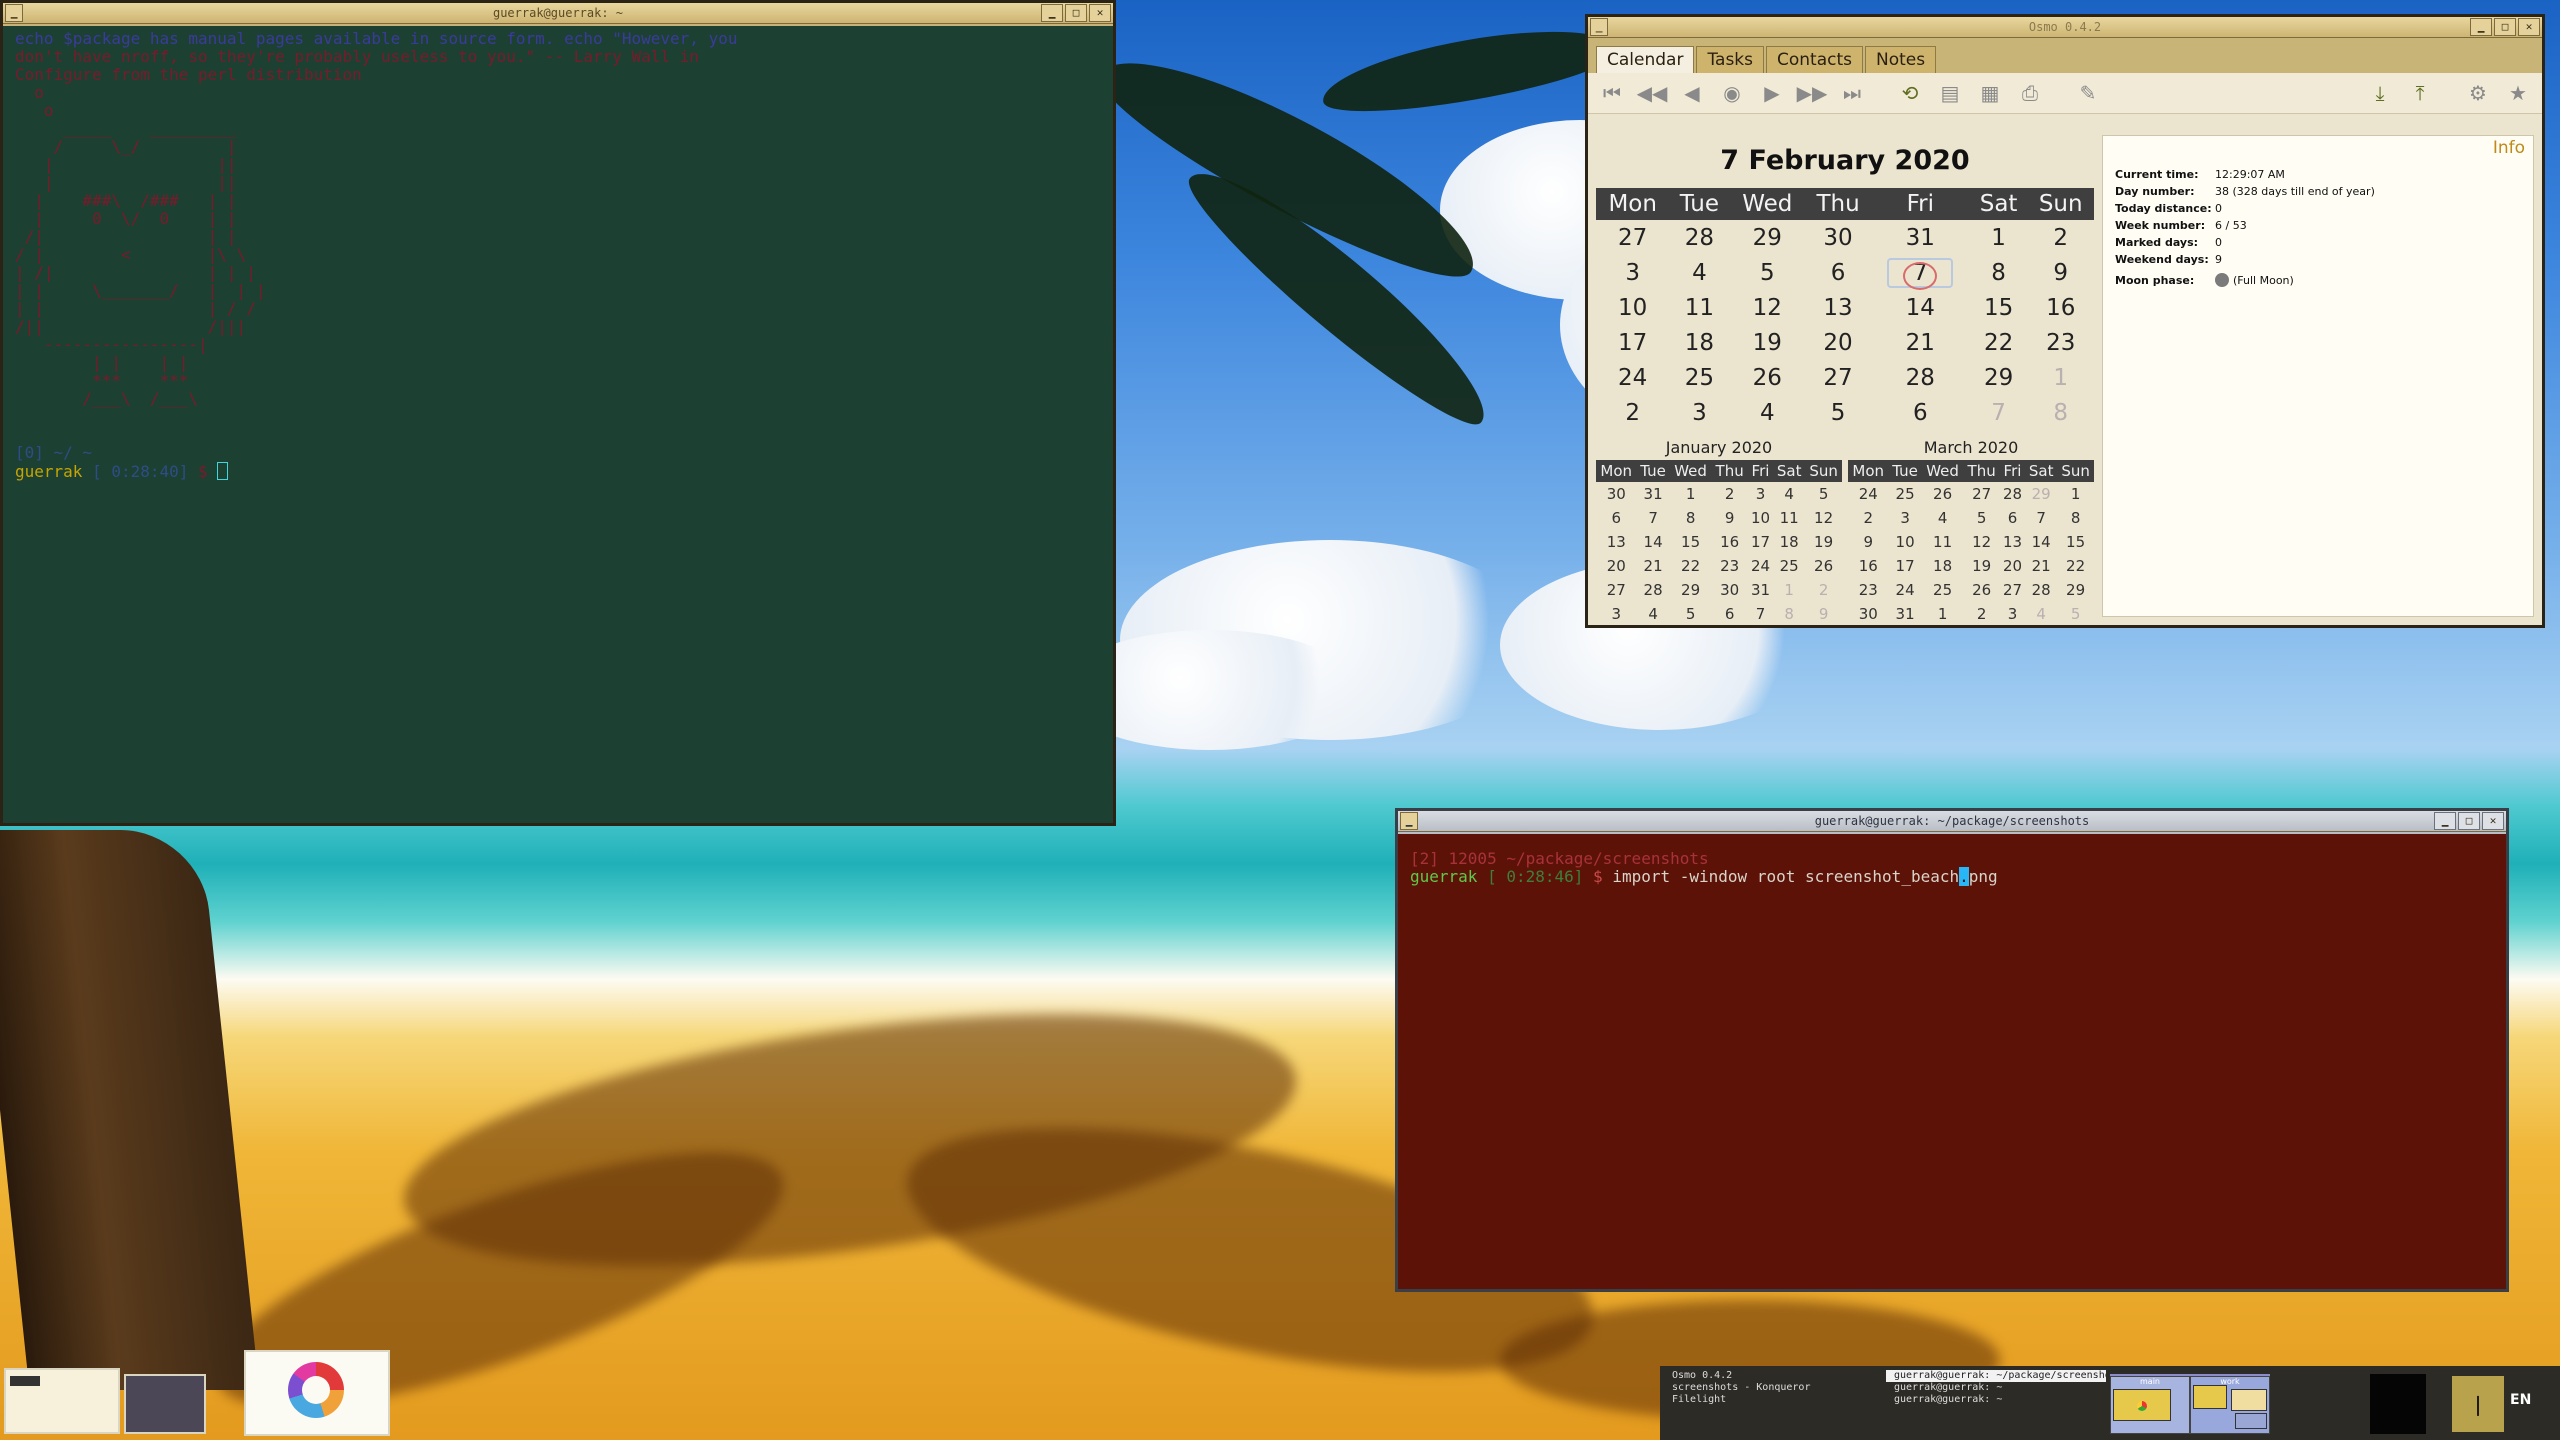 This screenshot has height=1440, width=2560. Describe the element at coordinates (1409, 821) in the screenshot. I see `window-menu-button: ▁` at that location.